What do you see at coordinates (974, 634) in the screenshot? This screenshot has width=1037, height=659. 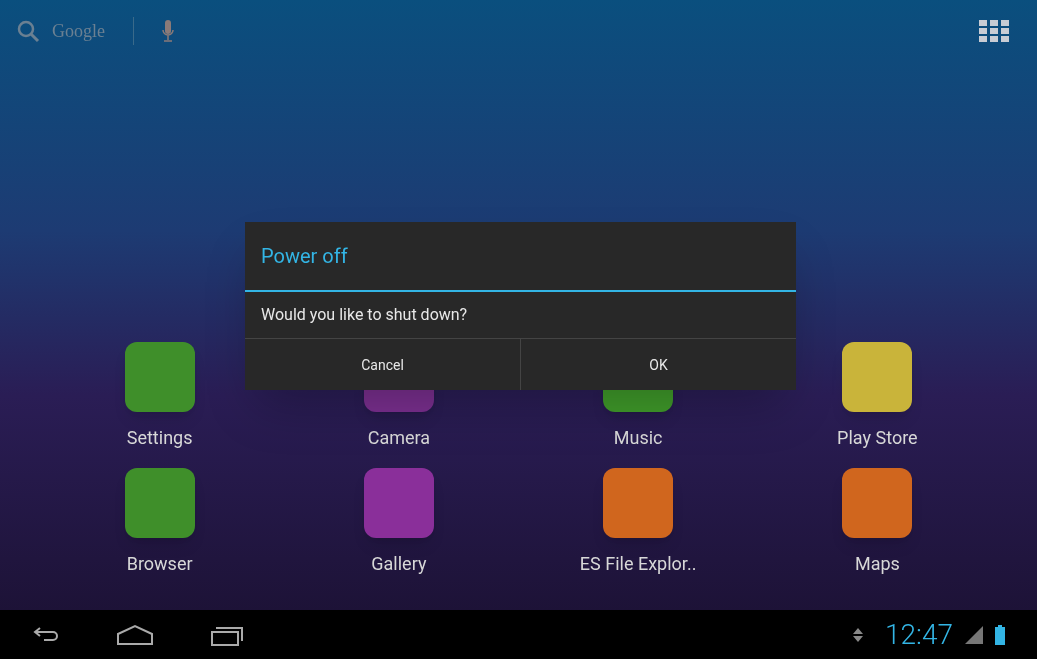 I see `signal-icon` at bounding box center [974, 634].